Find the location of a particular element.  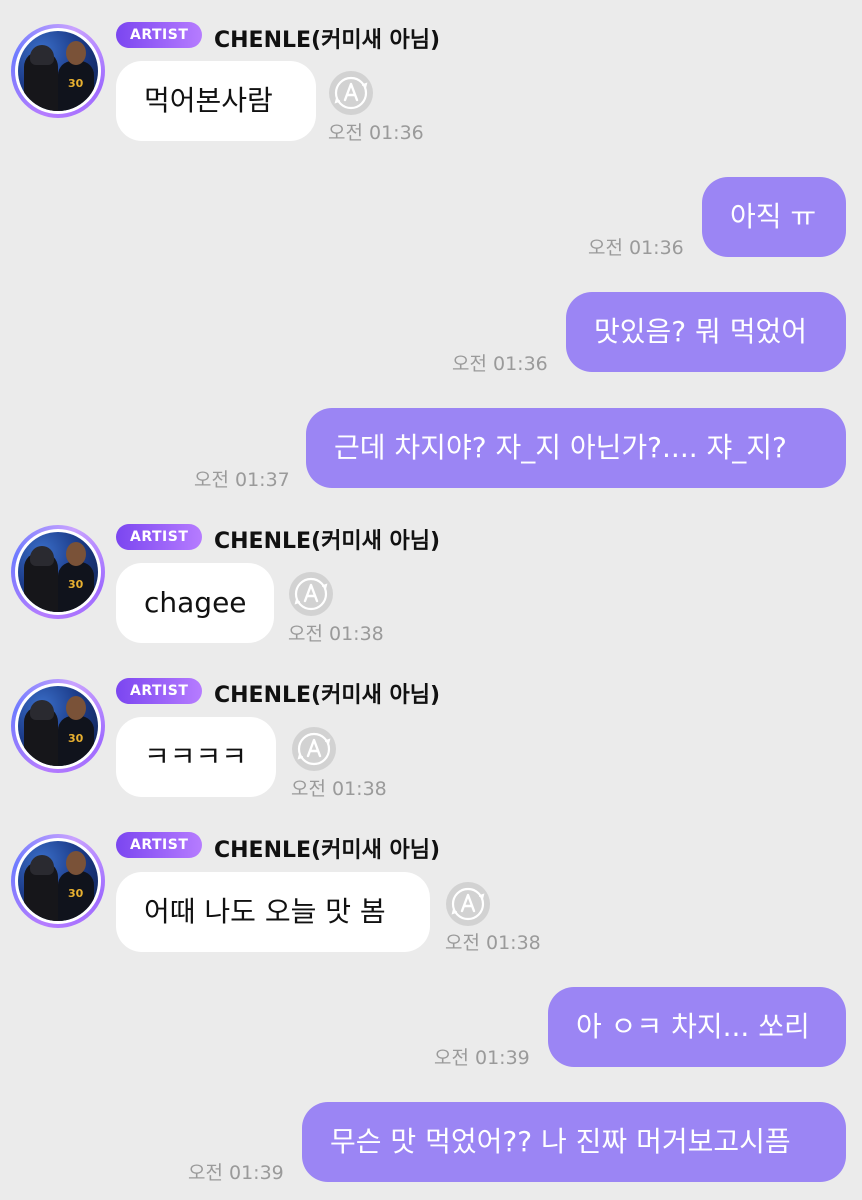

message-bubble-outgoing: 근데 차지야? 자_지 아닌가?.... 쟈_지? is located at coordinates (576, 448).